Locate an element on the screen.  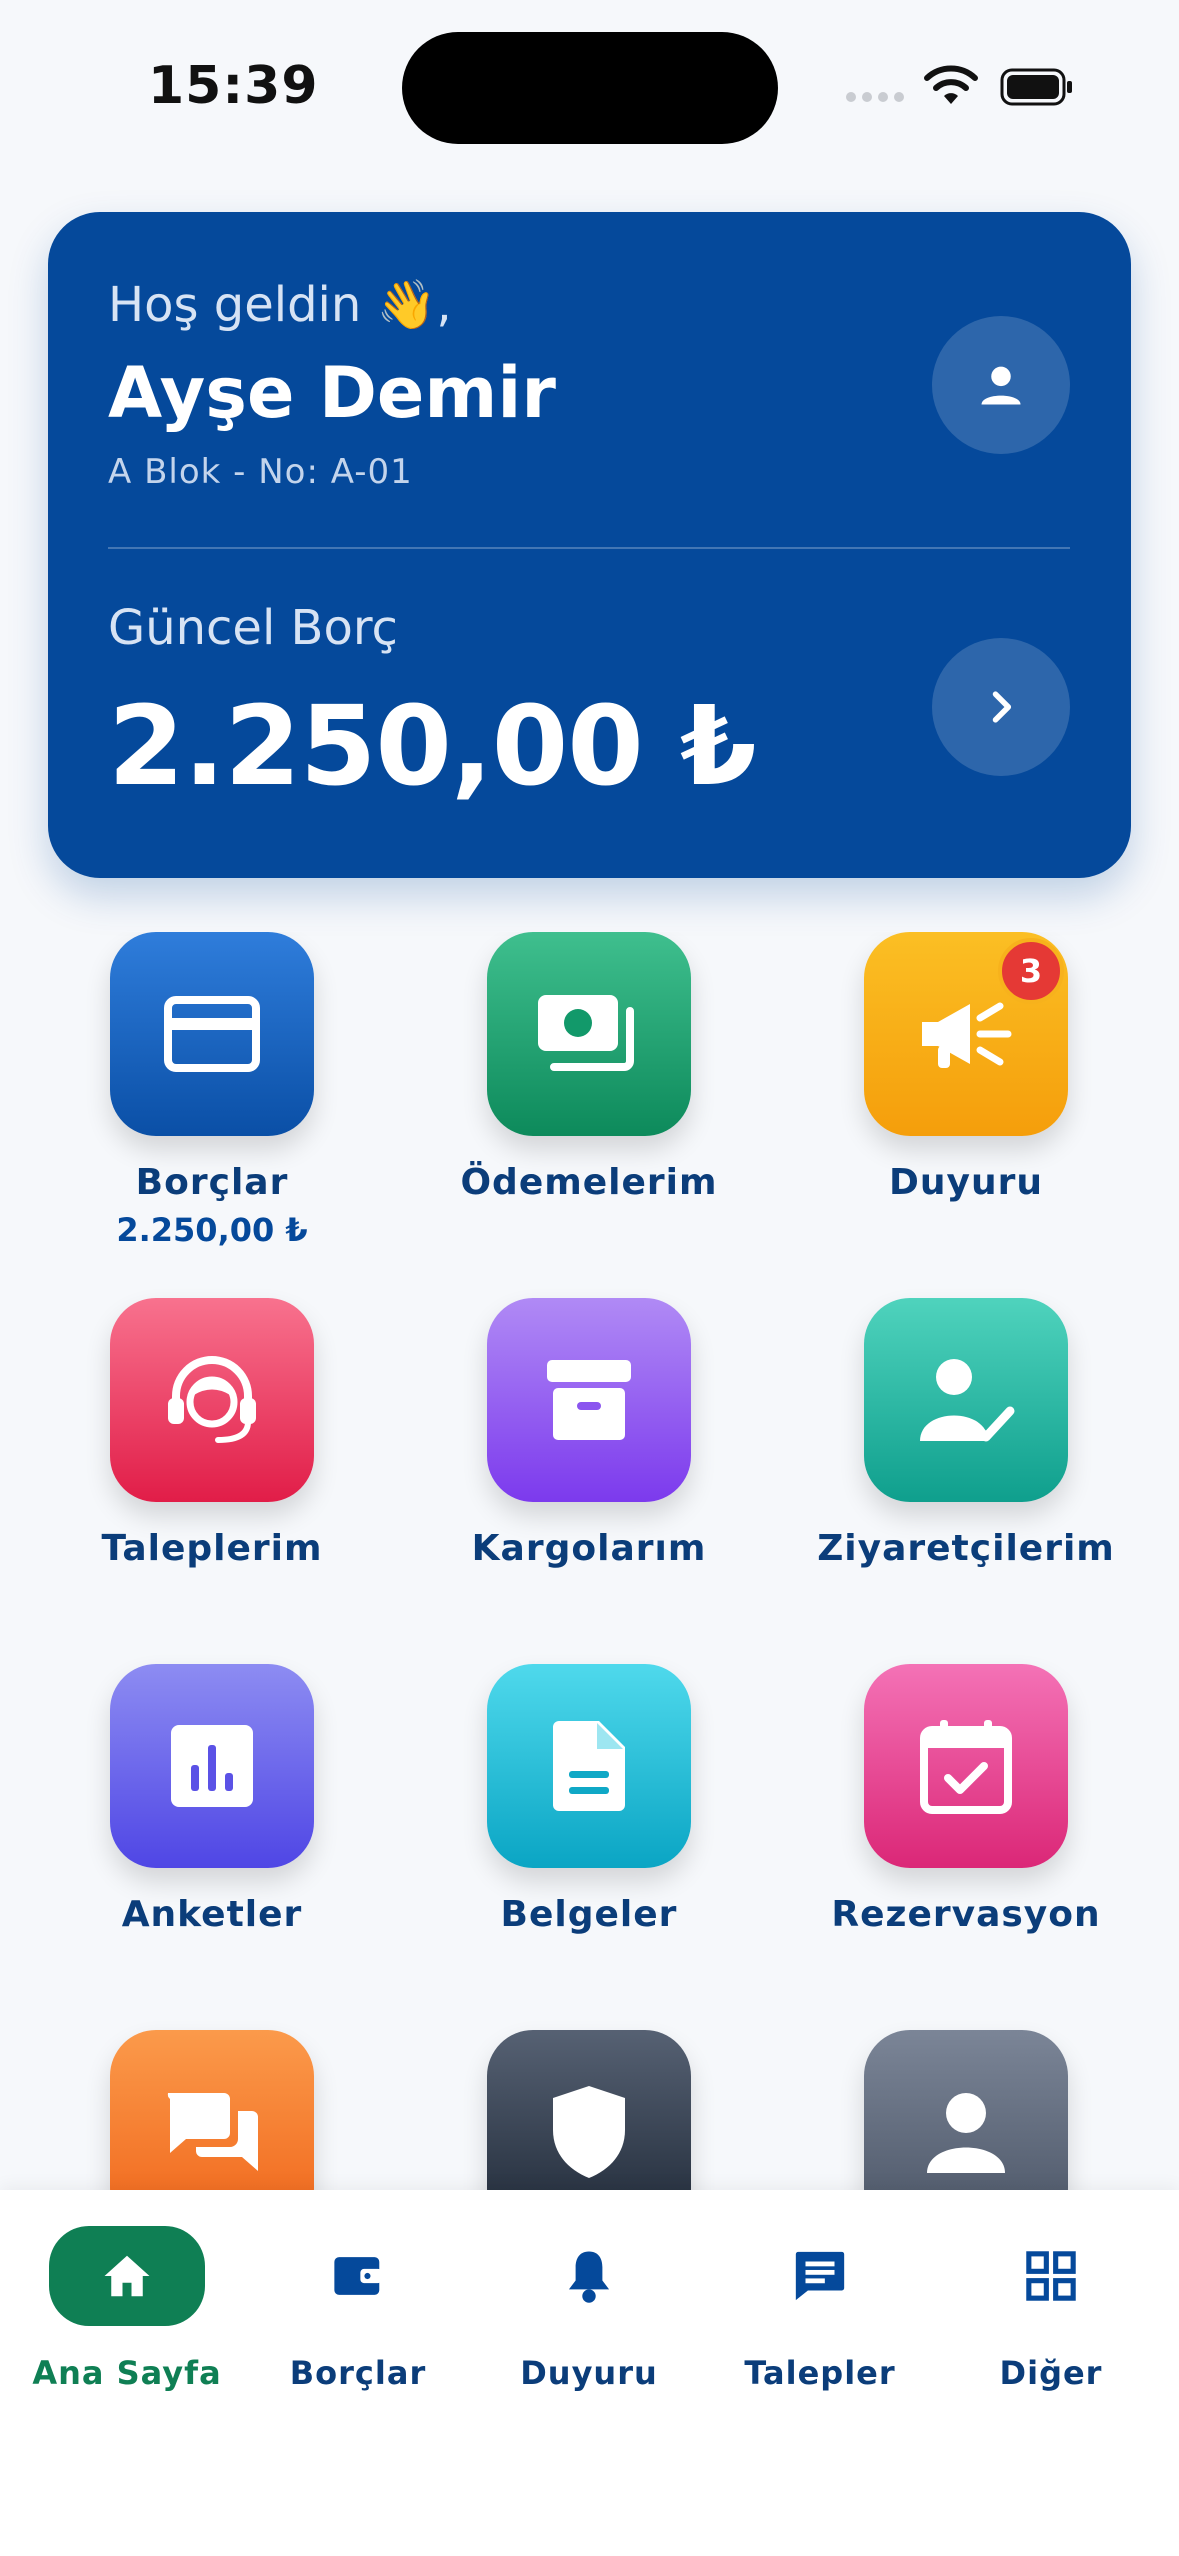
bottom-nav: Ana Sayfa Borçlar Duyuru Talepler Diğer is located at coordinates (589, 2373).